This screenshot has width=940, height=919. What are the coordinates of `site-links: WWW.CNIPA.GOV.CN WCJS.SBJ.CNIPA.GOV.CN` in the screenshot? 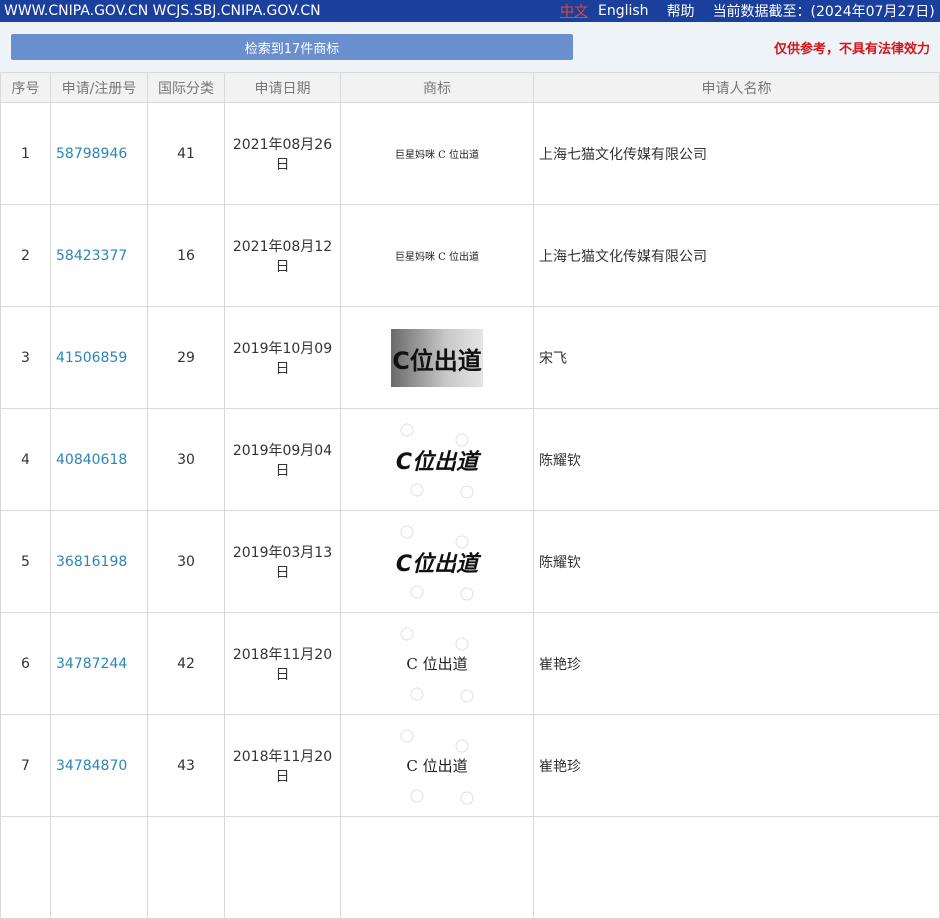 It's located at (160, 11).